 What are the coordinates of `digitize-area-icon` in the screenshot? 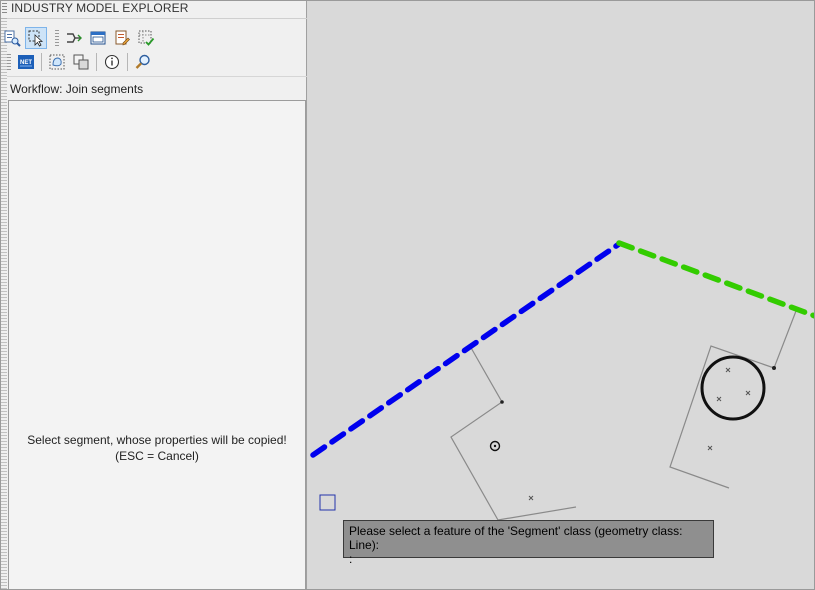 It's located at (57, 62).